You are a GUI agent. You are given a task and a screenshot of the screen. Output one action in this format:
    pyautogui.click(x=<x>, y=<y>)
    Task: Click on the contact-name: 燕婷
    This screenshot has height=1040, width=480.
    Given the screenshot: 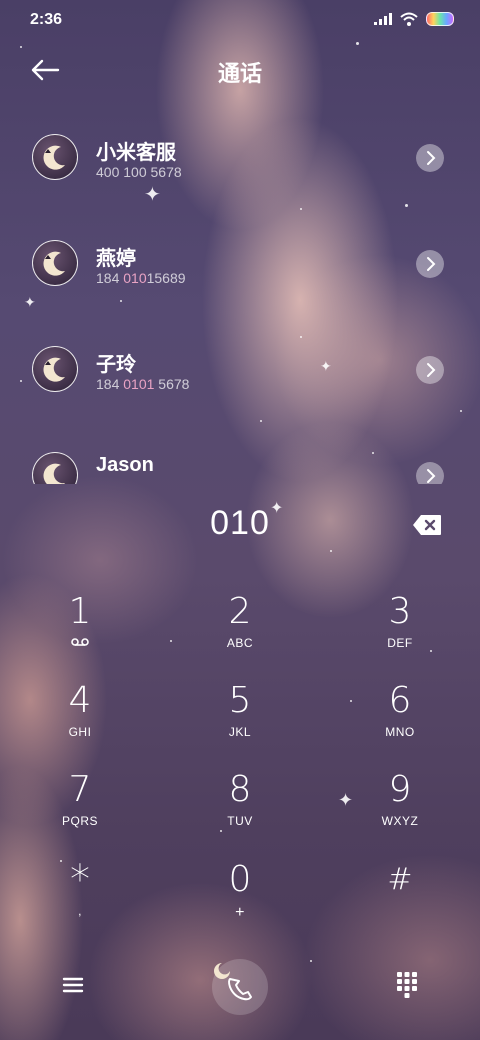 What is the action you would take?
    pyautogui.click(x=116, y=258)
    